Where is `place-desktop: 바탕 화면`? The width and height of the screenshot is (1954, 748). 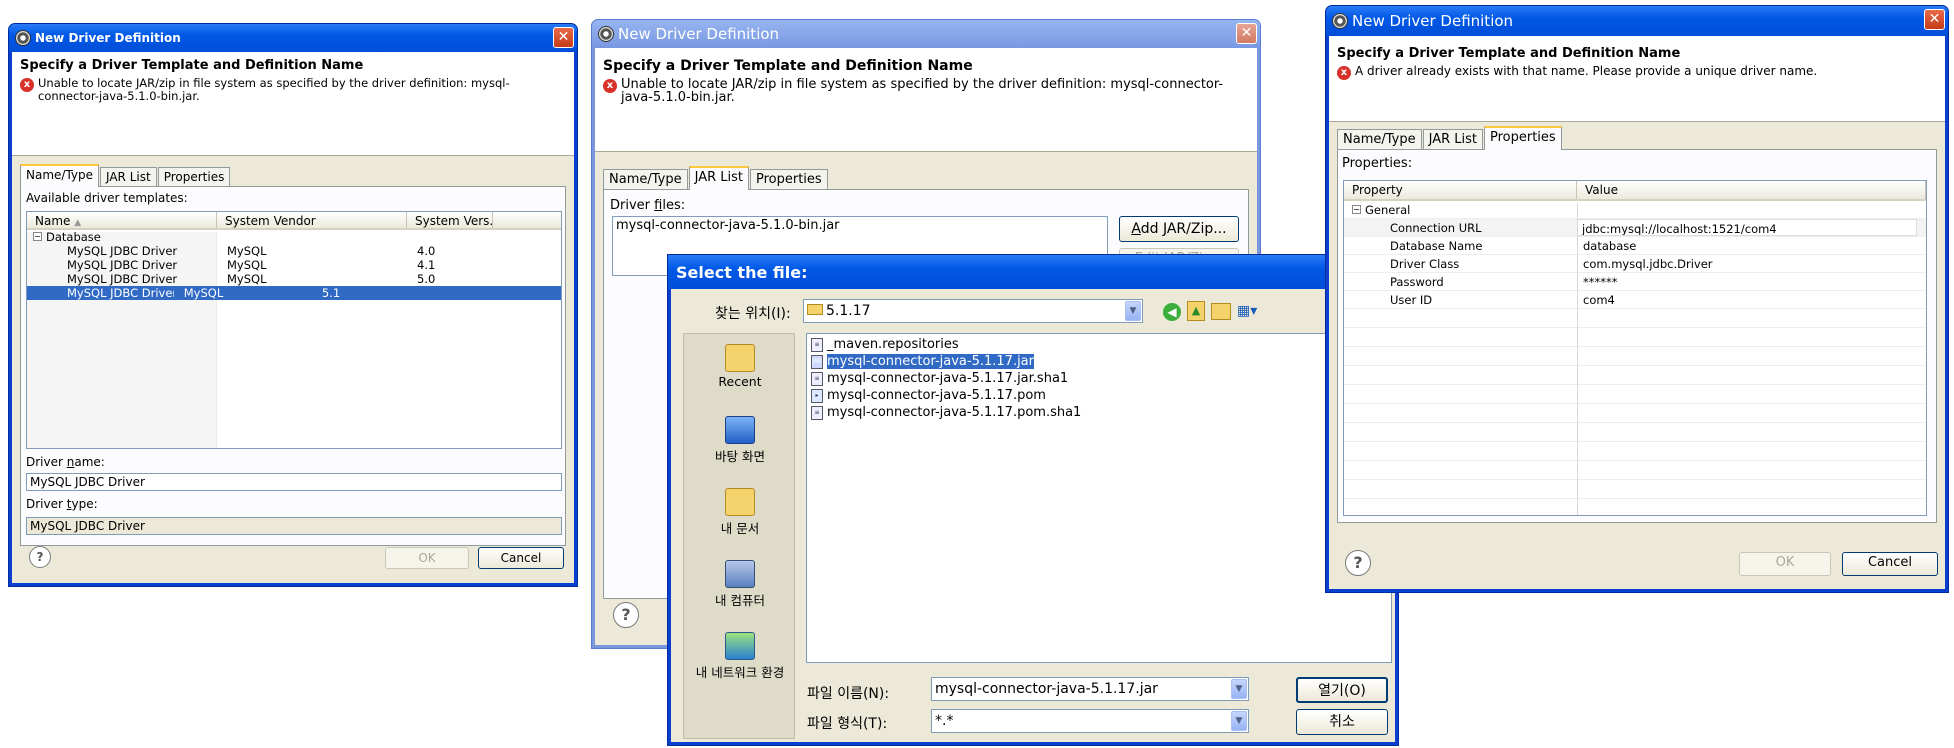
place-desktop: 바탕 화면 is located at coordinates (740, 440).